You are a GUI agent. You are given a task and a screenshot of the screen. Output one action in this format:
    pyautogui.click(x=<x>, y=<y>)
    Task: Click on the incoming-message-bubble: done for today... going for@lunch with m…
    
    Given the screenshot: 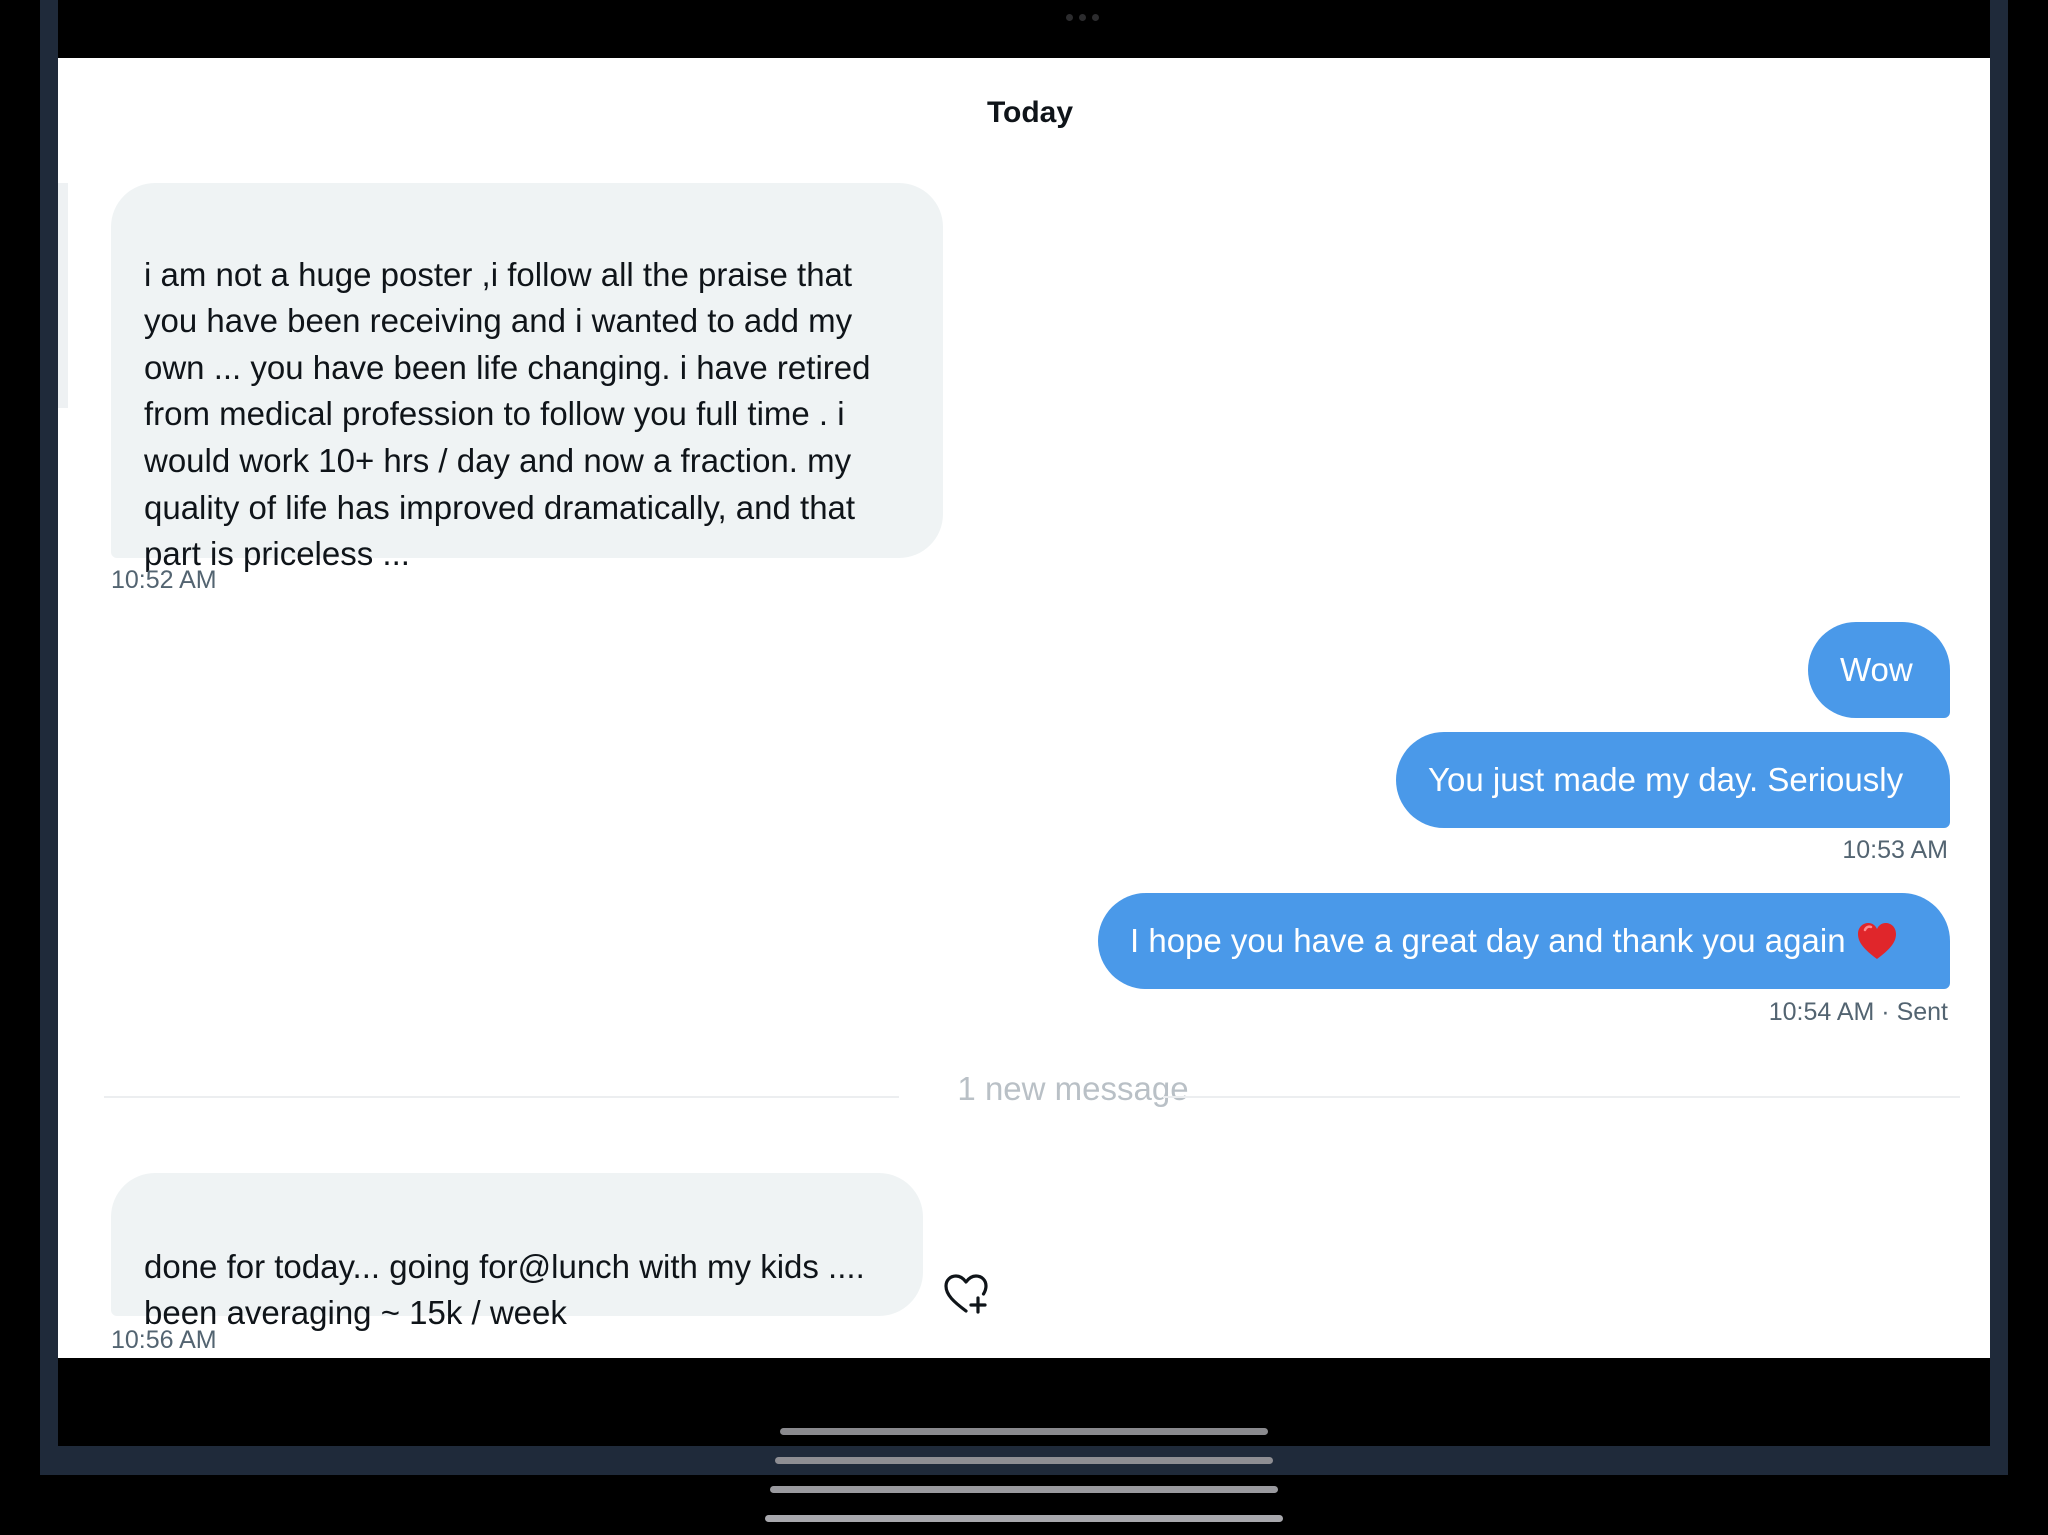 What is the action you would take?
    pyautogui.click(x=517, y=1252)
    